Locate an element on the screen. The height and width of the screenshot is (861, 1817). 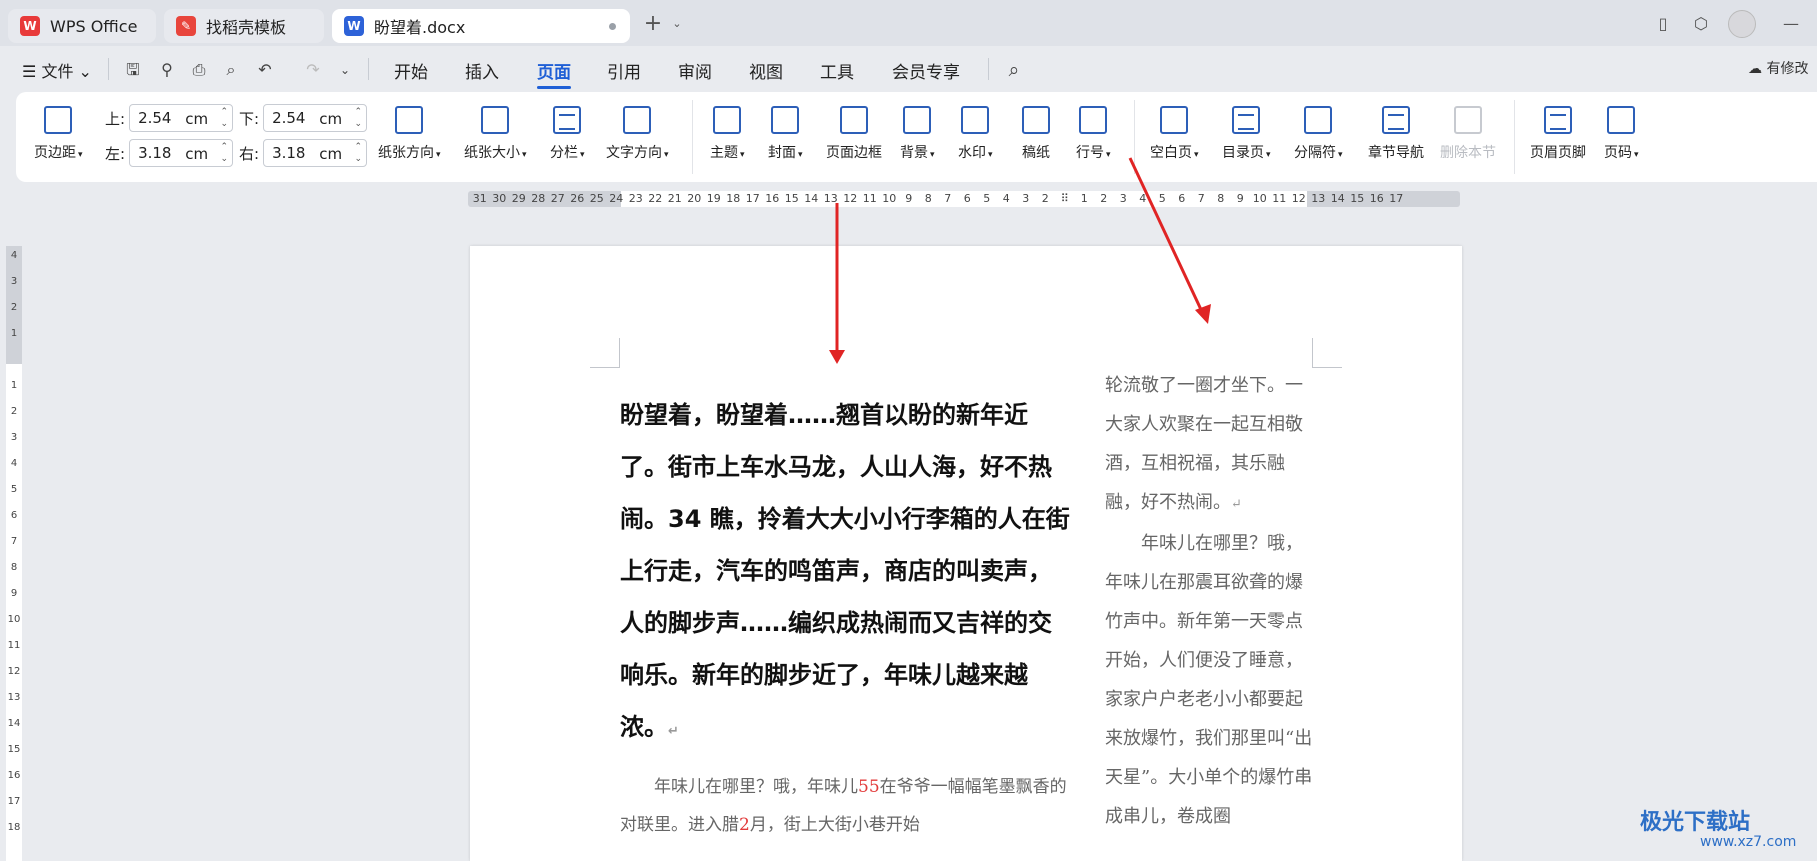
annotation-arrows is located at coordinates (1020, 260).